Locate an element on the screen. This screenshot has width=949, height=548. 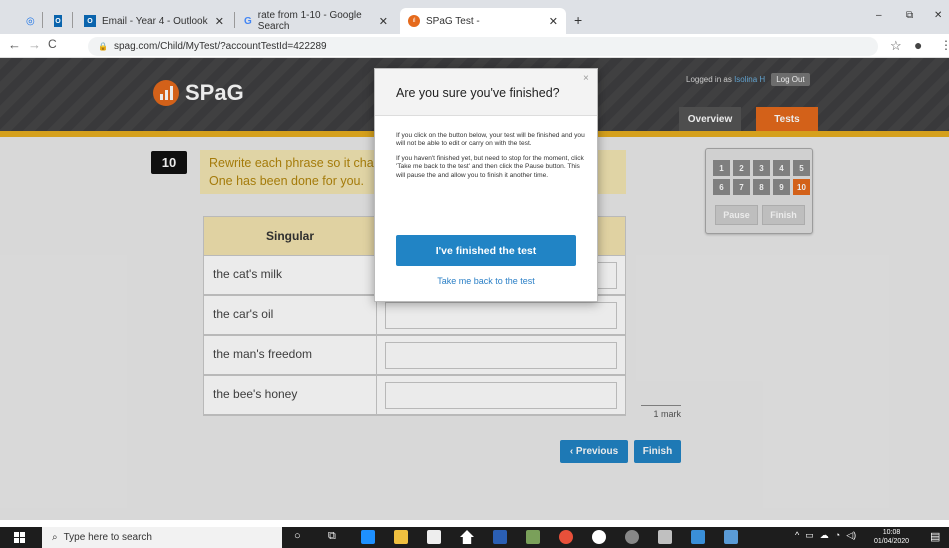
back-to-test-link: Take me back to the test is located at coordinates (486, 281).